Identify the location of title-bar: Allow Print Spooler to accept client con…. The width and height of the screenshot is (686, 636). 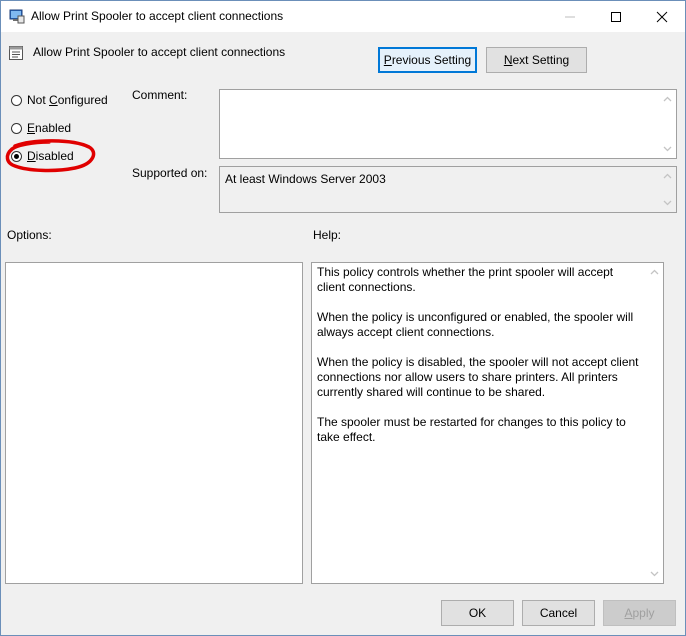
(343, 16).